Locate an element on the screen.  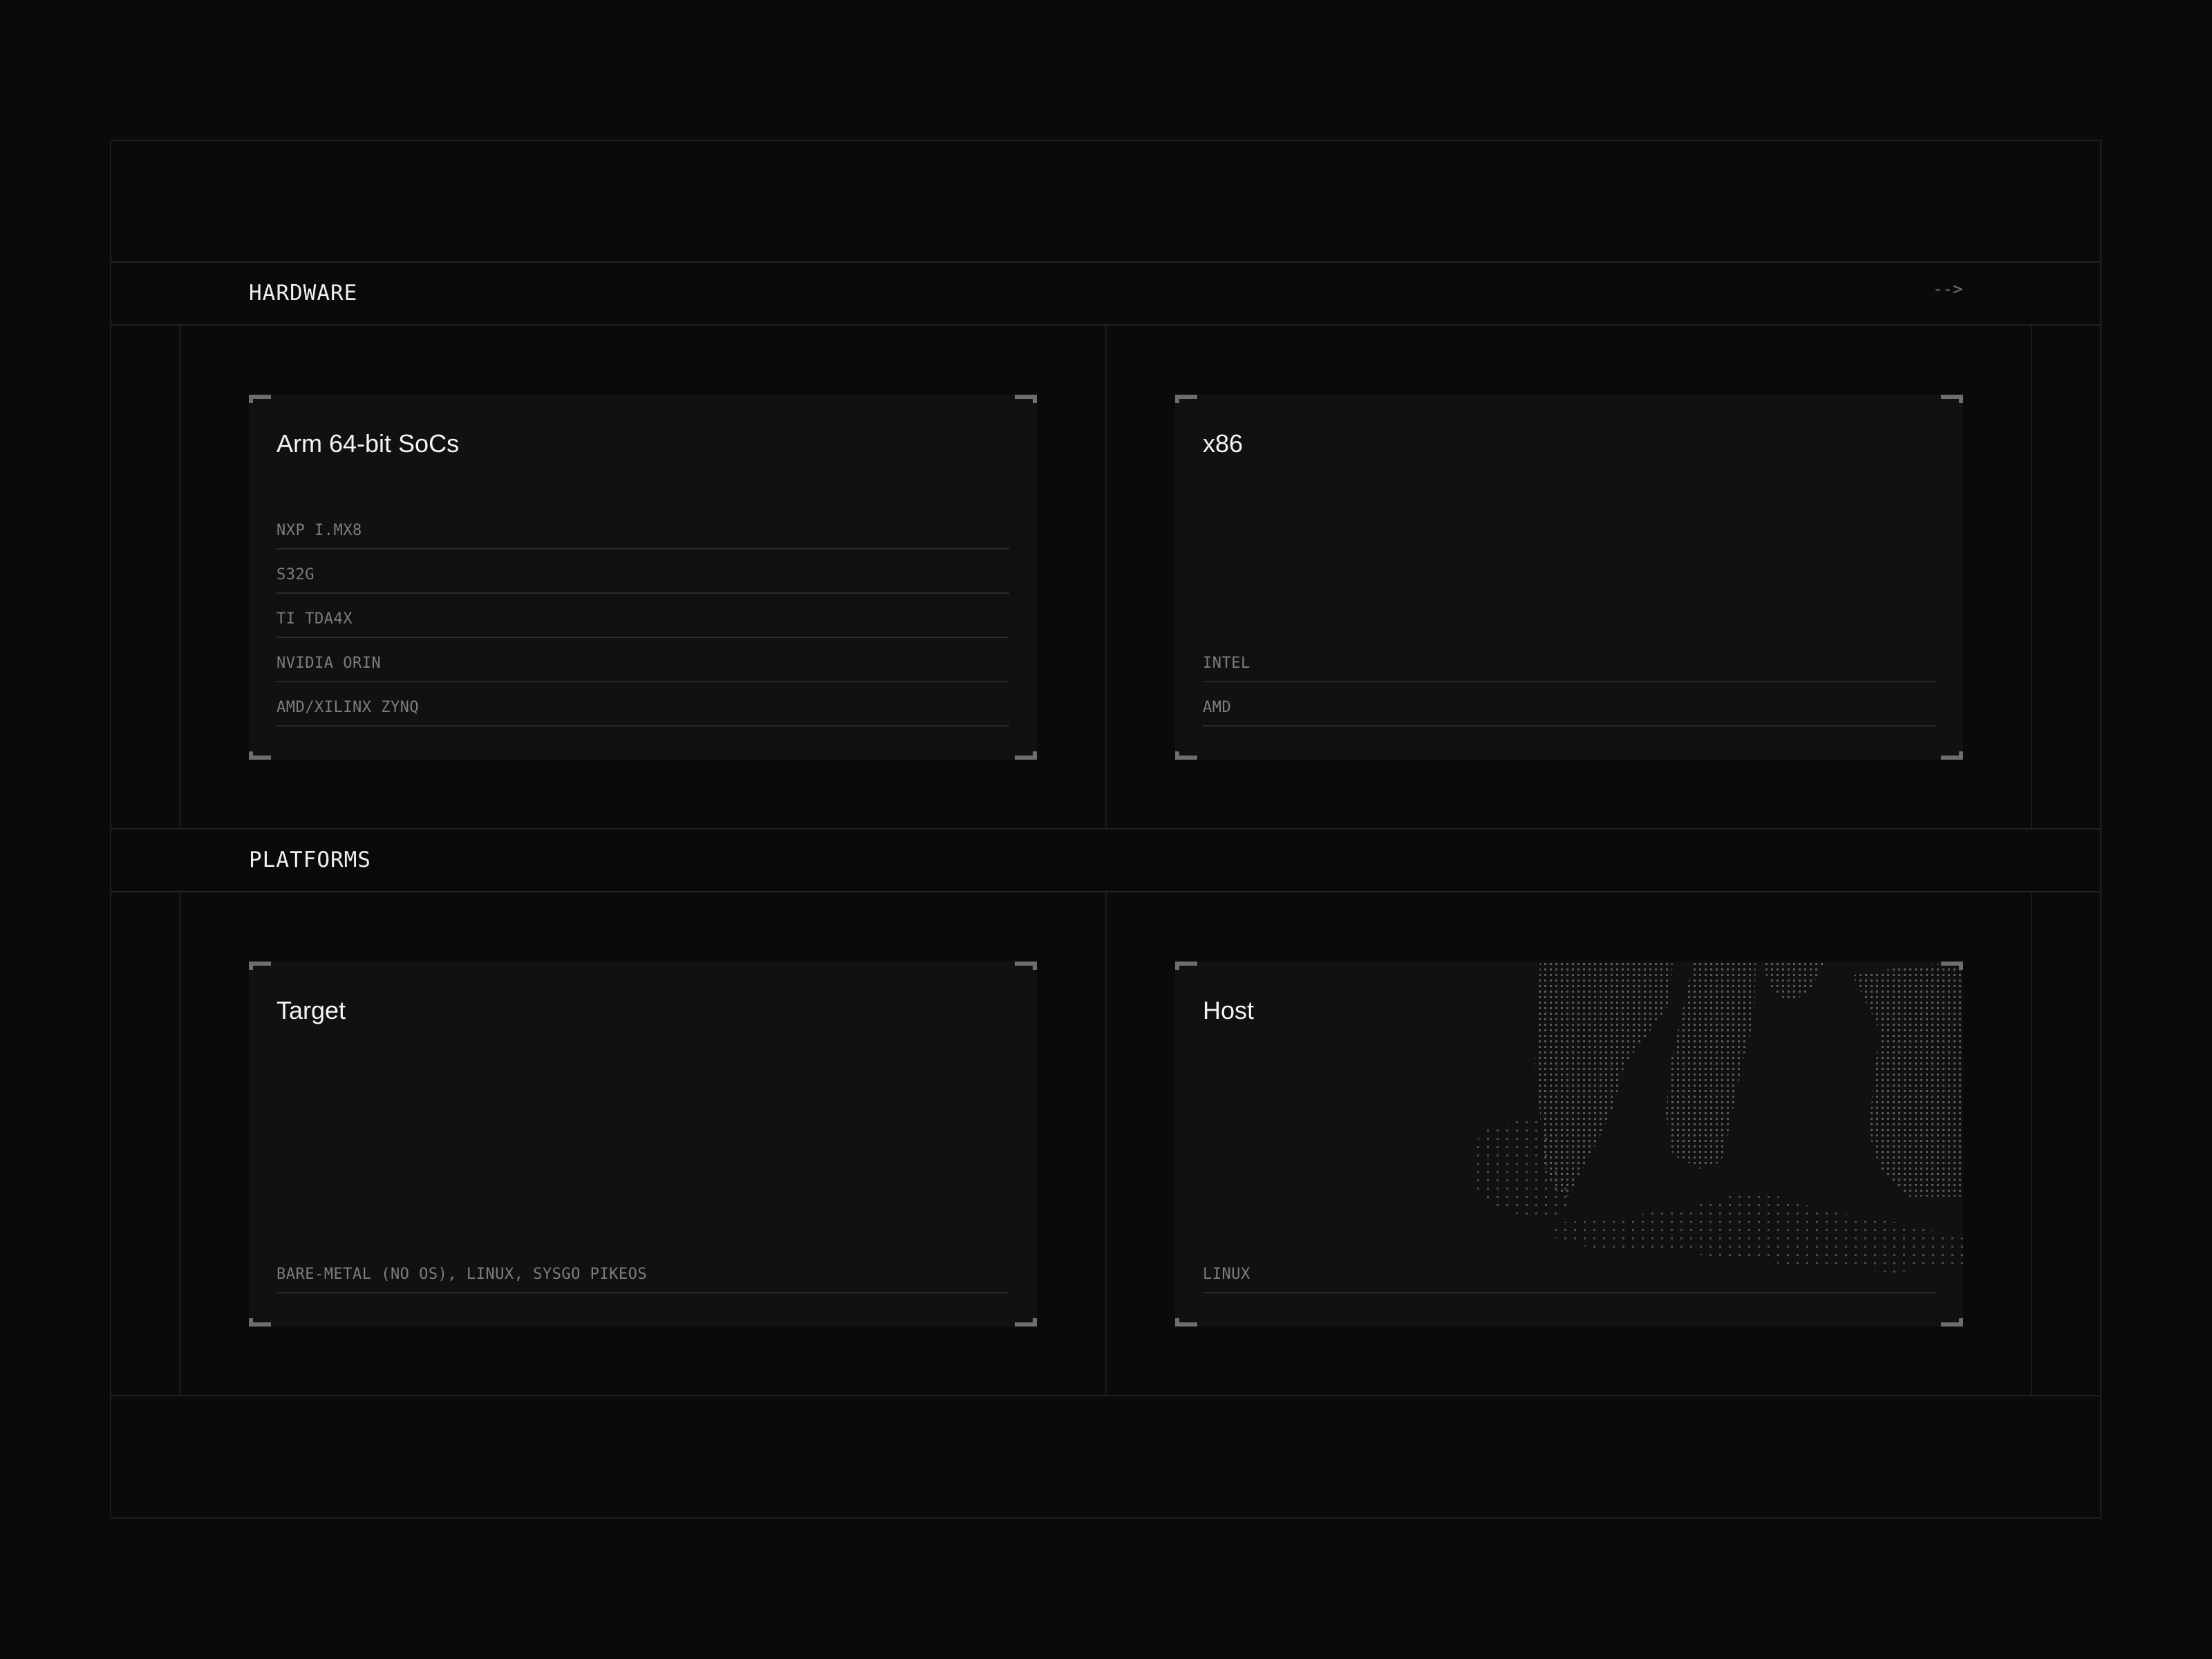
list-item: NXP I.MX8 is located at coordinates (643, 527).